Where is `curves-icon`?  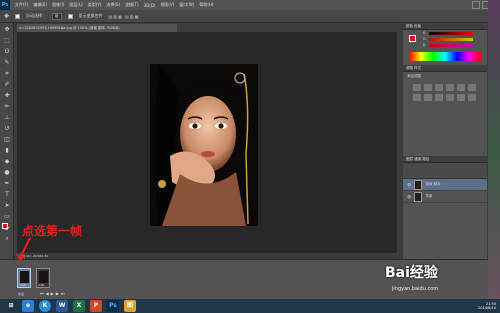
curves-icon is located at coordinates (439, 87).